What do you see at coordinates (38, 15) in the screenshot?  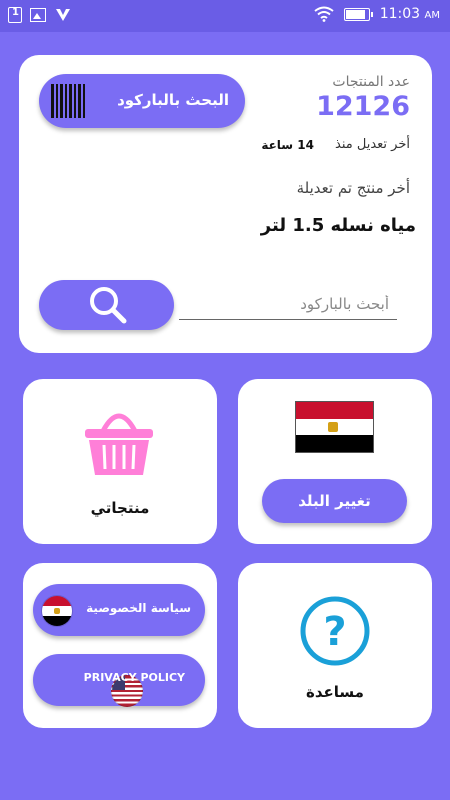 I see `image-notification-icon` at bounding box center [38, 15].